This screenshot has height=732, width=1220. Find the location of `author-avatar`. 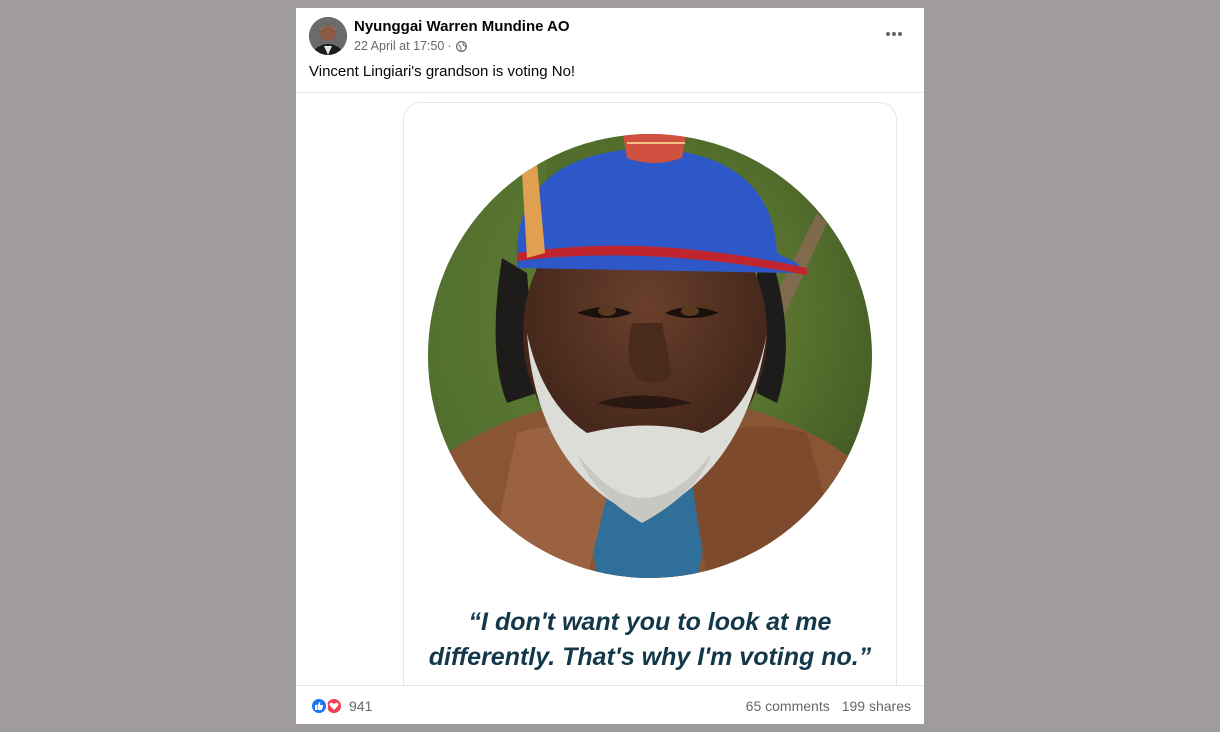

author-avatar is located at coordinates (328, 36).